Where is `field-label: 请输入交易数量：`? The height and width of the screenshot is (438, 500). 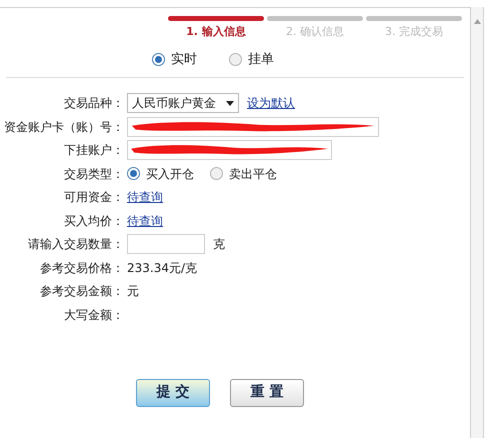
field-label: 请输入交易数量： is located at coordinates (75, 245).